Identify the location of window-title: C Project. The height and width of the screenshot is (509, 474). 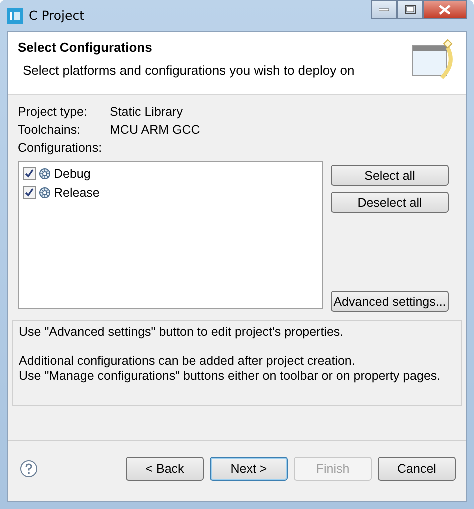
(56, 15).